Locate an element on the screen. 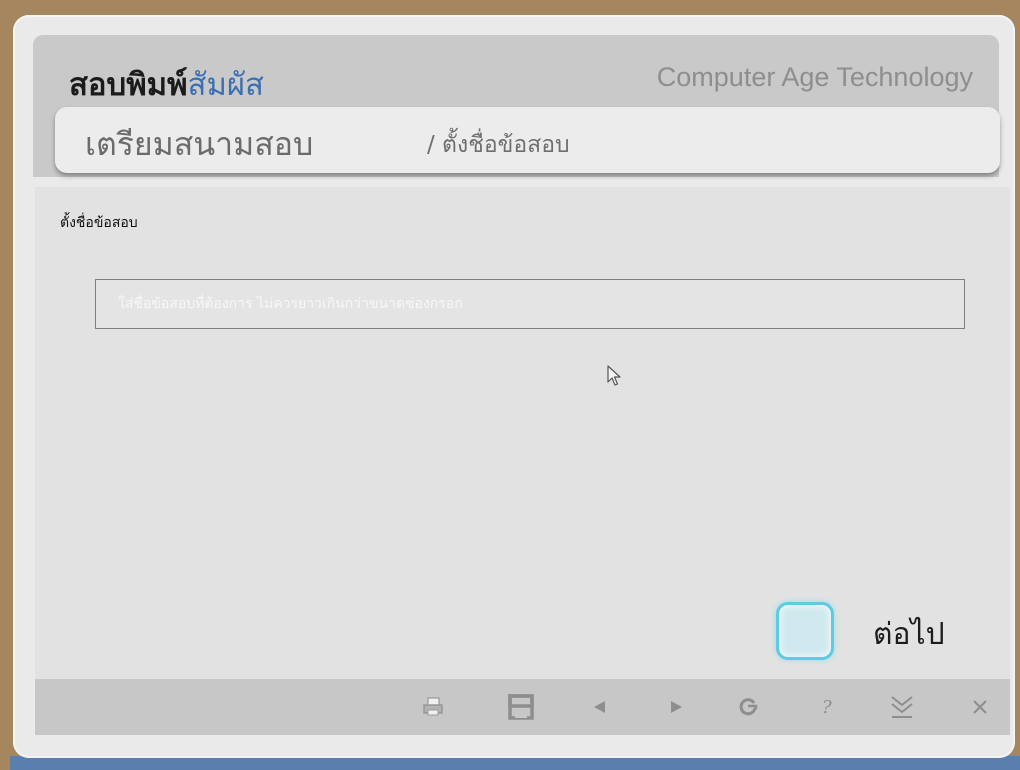  close-icon is located at coordinates (980, 707).